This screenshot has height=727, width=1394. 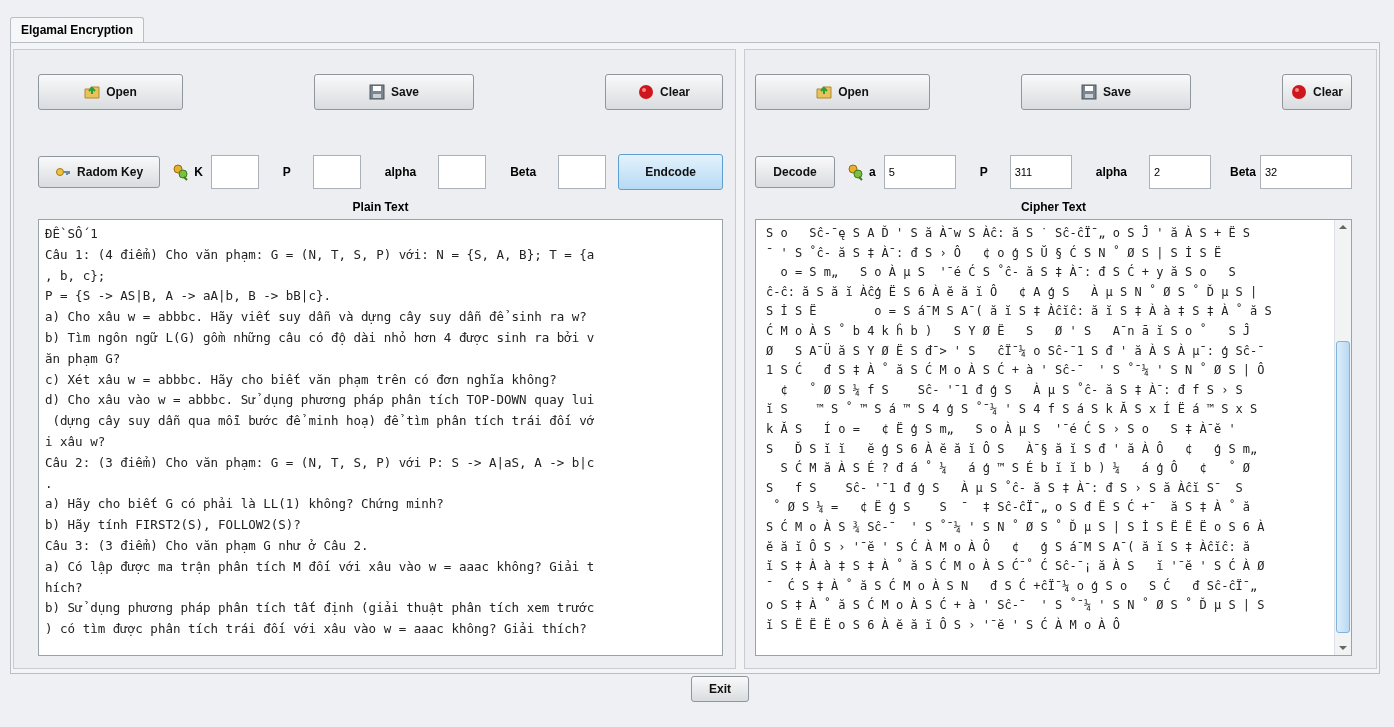 I want to click on text-line: k Ă S Í o = ¢ Ë ģ S m„ S o À µ S '¯é Ć S › S o S ‡ À¯ĕ ', so click(x=1001, y=429).